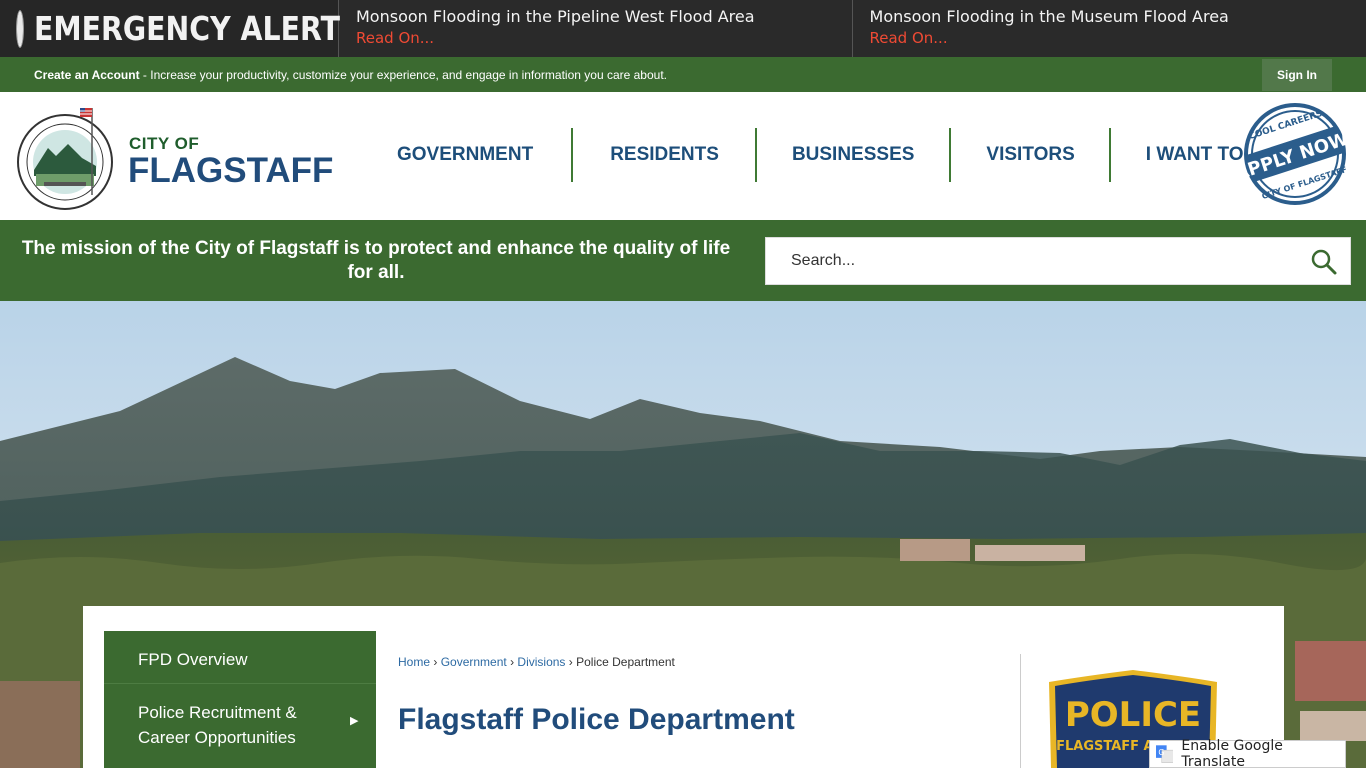  Describe the element at coordinates (414, 662) in the screenshot. I see `breadcrumb-home: Home` at that location.